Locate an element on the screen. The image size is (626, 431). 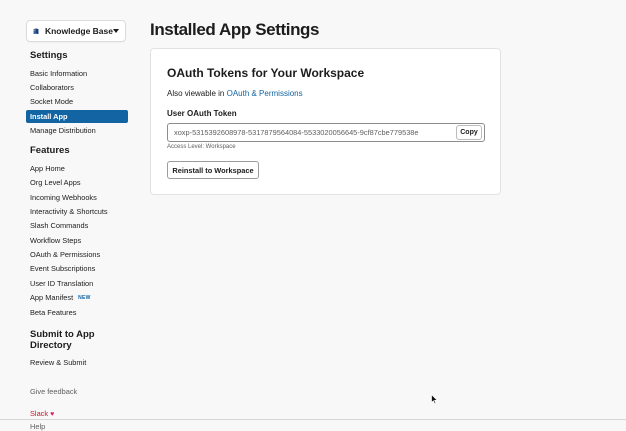
mouse-pointer-icon is located at coordinates (434, 399).